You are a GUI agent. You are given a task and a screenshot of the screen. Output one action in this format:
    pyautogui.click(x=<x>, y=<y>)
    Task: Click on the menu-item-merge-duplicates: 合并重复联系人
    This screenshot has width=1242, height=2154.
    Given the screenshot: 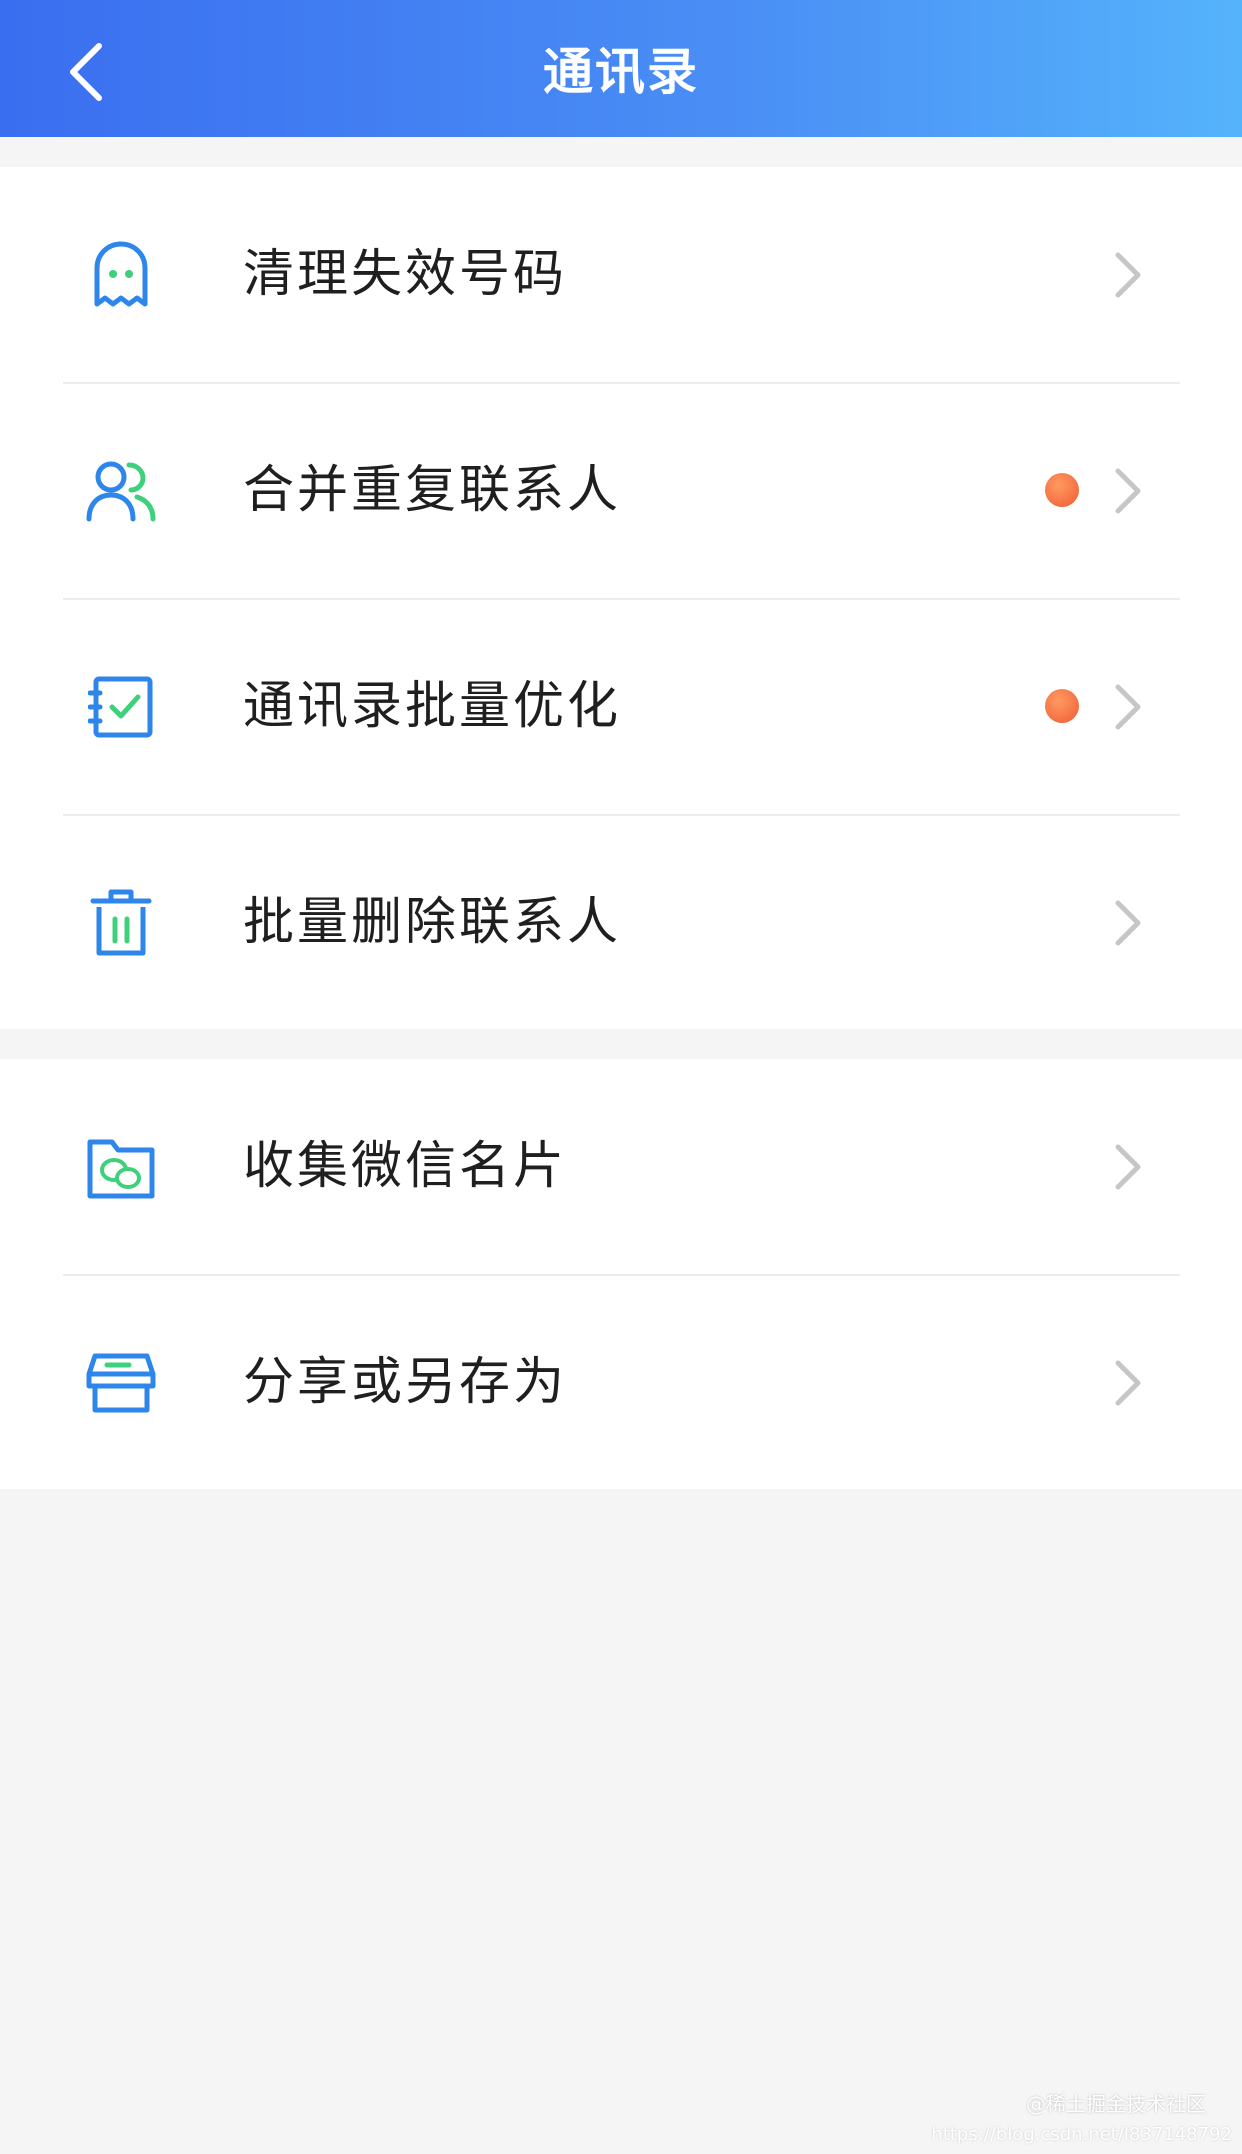 What is the action you would take?
    pyautogui.click(x=621, y=490)
    